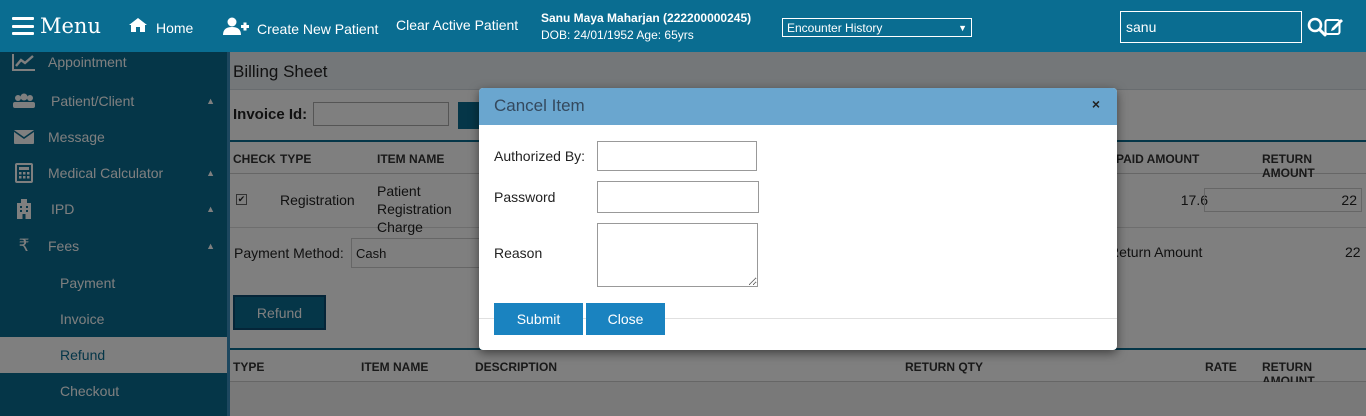 The image size is (1366, 416). Describe the element at coordinates (677, 156) in the screenshot. I see `authorized-by-input` at that location.